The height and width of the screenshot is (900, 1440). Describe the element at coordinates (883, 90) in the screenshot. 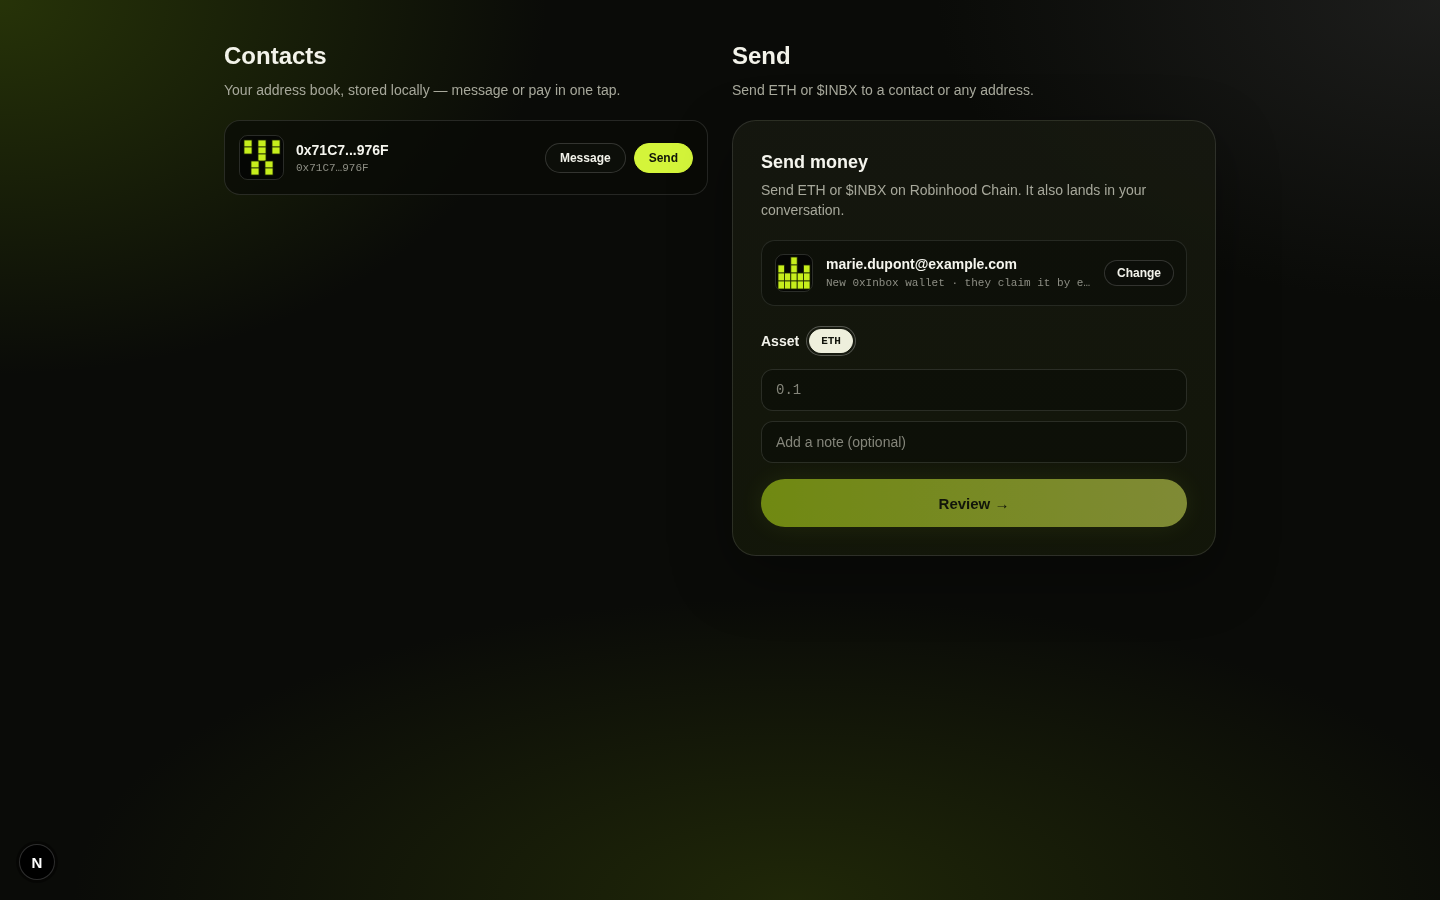

I see `section-subtitle: Send ETH or $INBX to a contact or any address.` at that location.